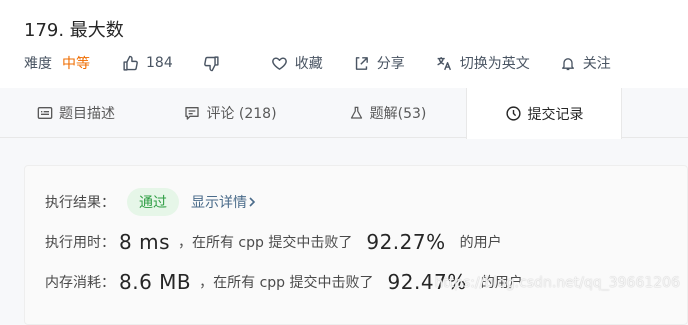 The width and height of the screenshot is (688, 325). Describe the element at coordinates (596, 64) in the screenshot. I see `follow-label: 关注` at that location.